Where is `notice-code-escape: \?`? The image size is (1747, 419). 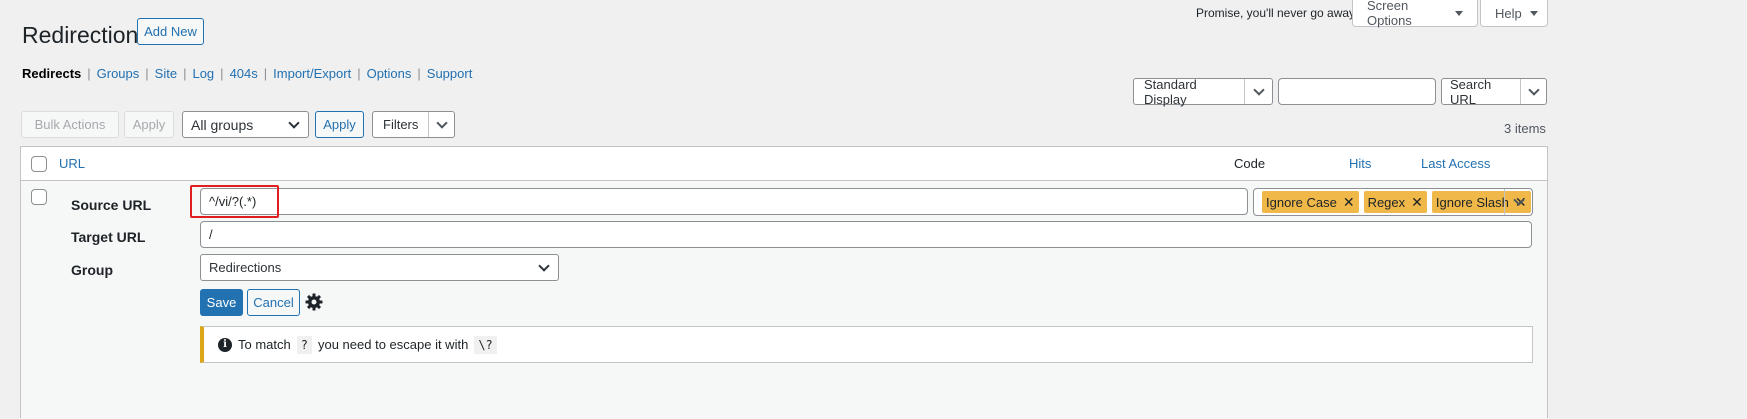
notice-code-escape: \? is located at coordinates (485, 344).